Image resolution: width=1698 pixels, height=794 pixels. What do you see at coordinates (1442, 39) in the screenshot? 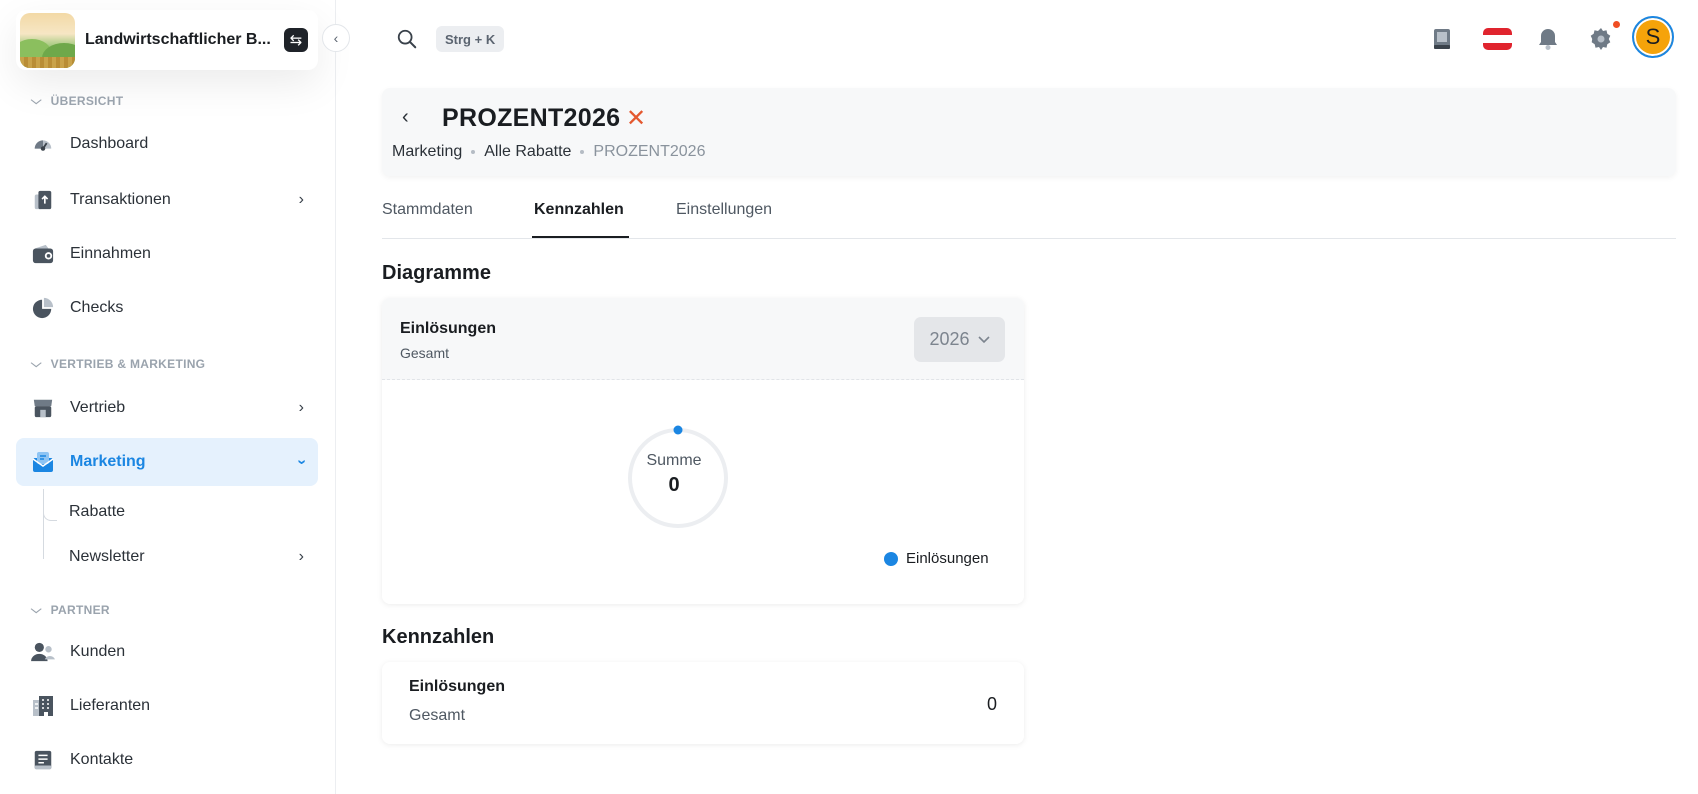
I see `book-icon` at bounding box center [1442, 39].